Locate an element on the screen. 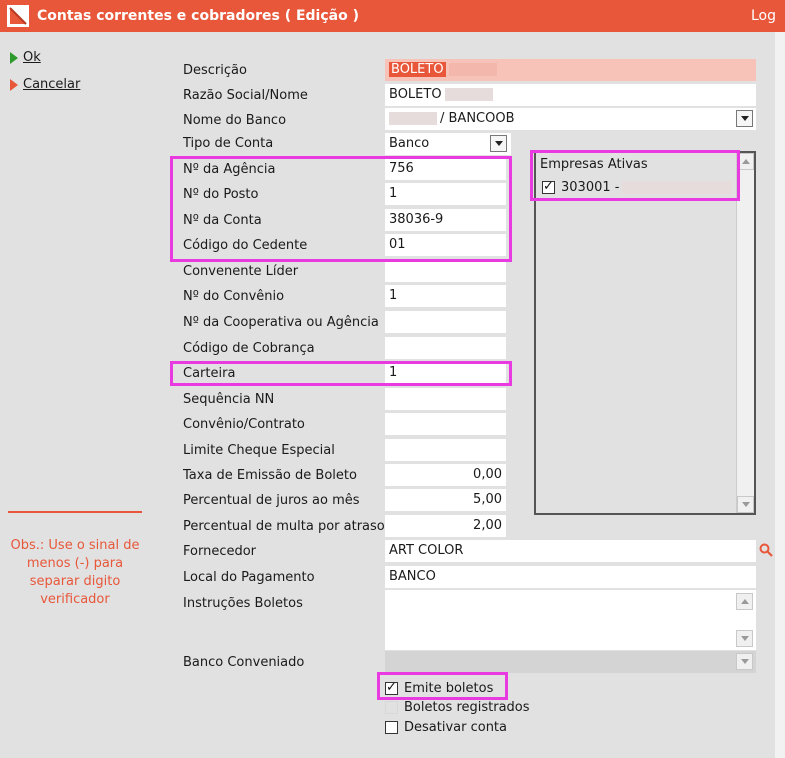 The image size is (785, 758). razao-field: BOLETO is located at coordinates (570, 95).